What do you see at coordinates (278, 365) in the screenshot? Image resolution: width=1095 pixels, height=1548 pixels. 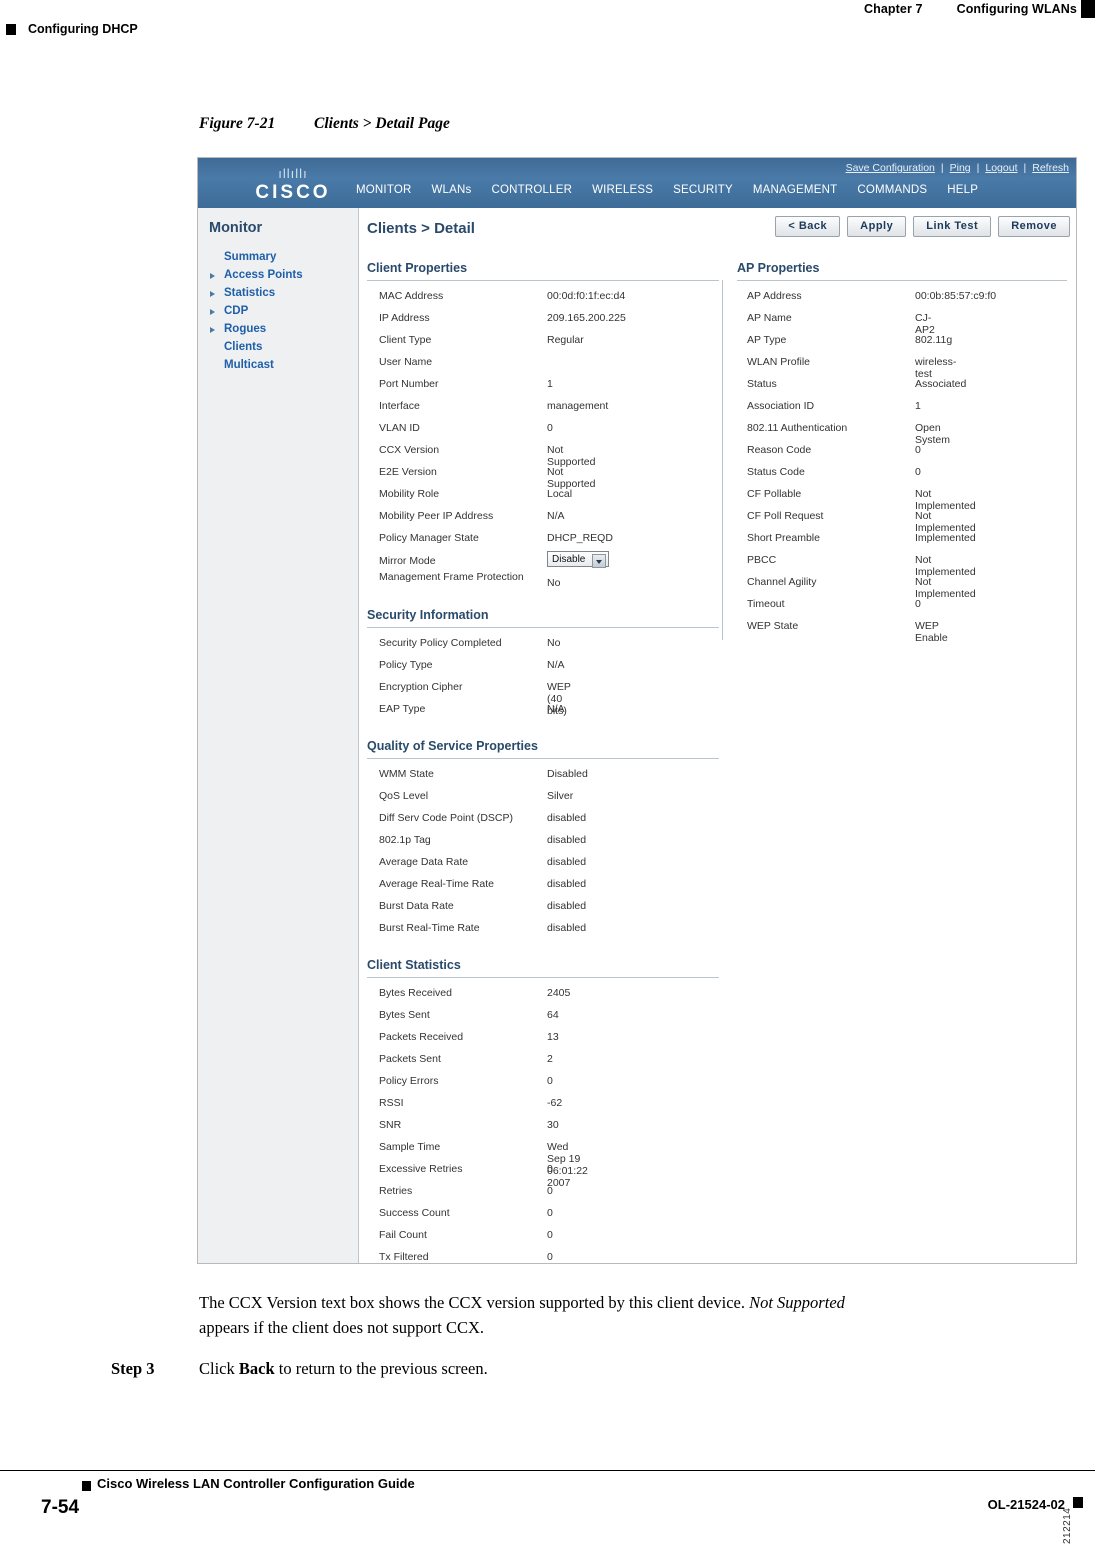 I see `sidebar-item-multicast: Multicast` at bounding box center [278, 365].